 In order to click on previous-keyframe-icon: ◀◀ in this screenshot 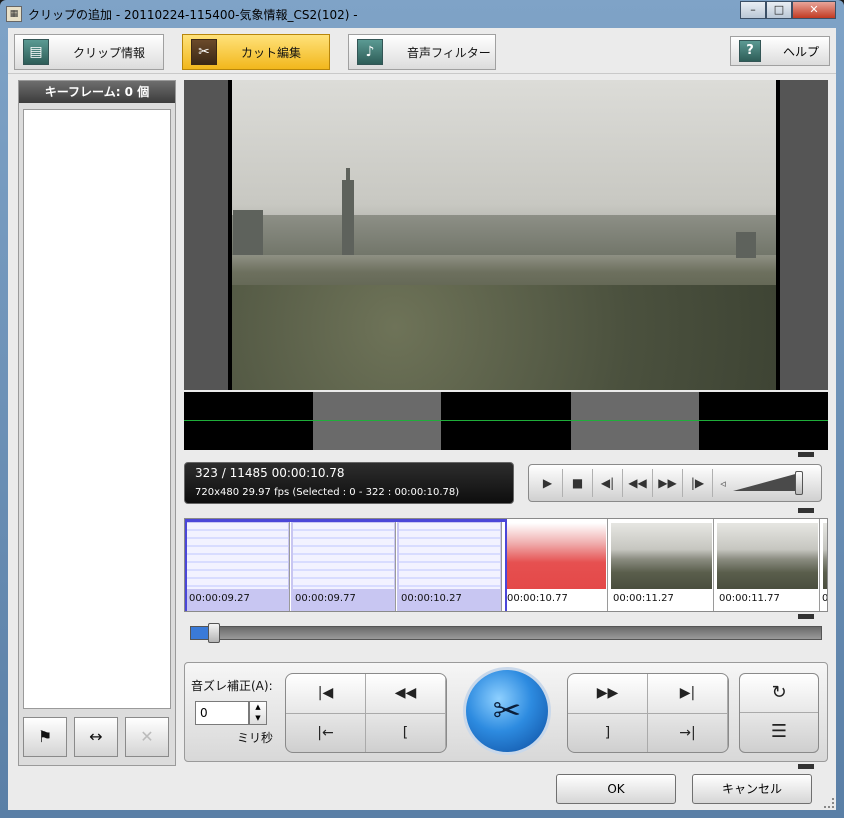, I will do `click(405, 693)`.